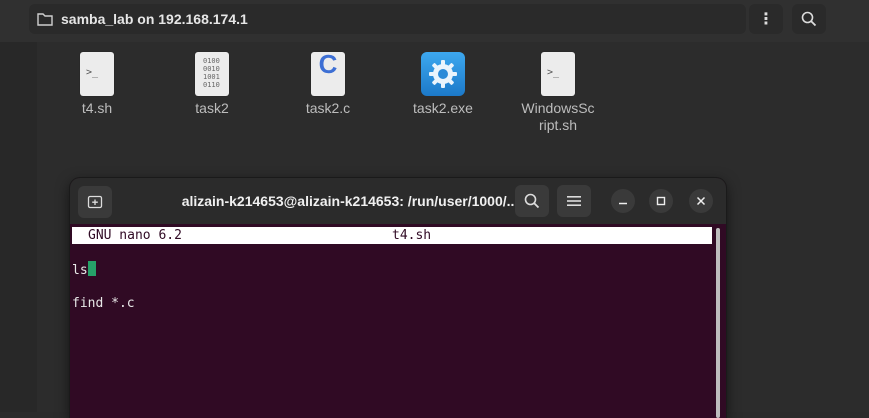 The height and width of the screenshot is (418, 869). I want to click on location-bar: samba_lab on 192.168.174.1, so click(387, 19).